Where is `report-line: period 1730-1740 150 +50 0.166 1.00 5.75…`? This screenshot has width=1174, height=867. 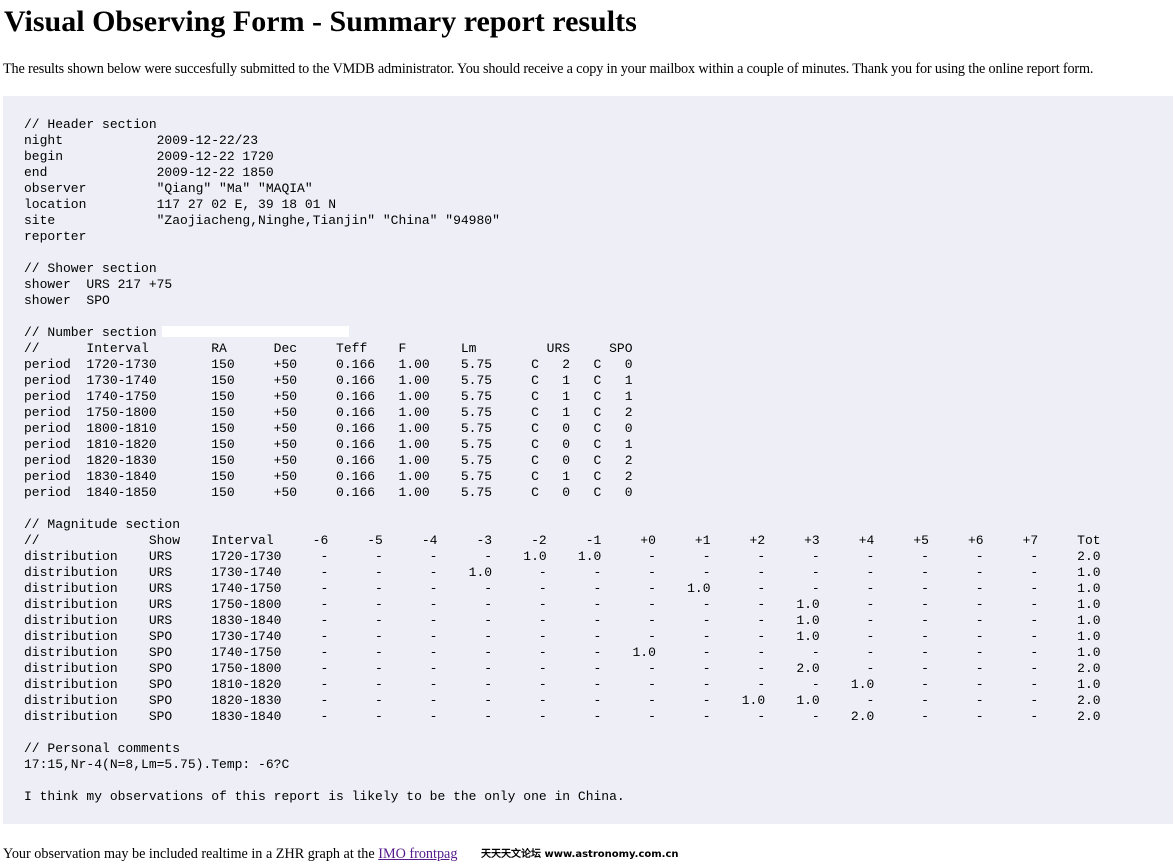
report-line: period 1730-1740 150 +50 0.166 1.00 5.75… is located at coordinates (328, 380).